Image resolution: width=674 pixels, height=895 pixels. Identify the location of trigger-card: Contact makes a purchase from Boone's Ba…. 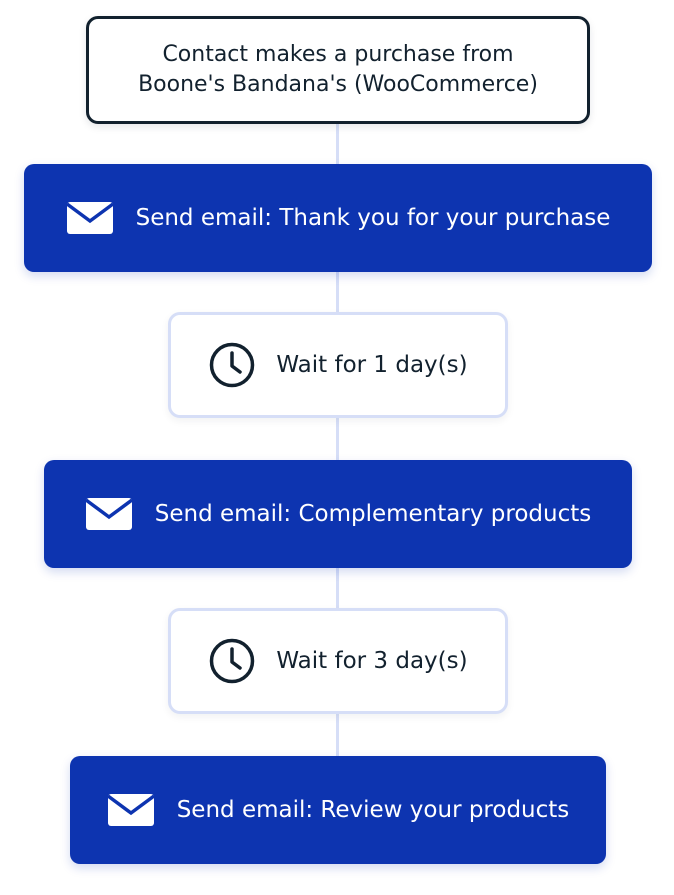
(338, 70).